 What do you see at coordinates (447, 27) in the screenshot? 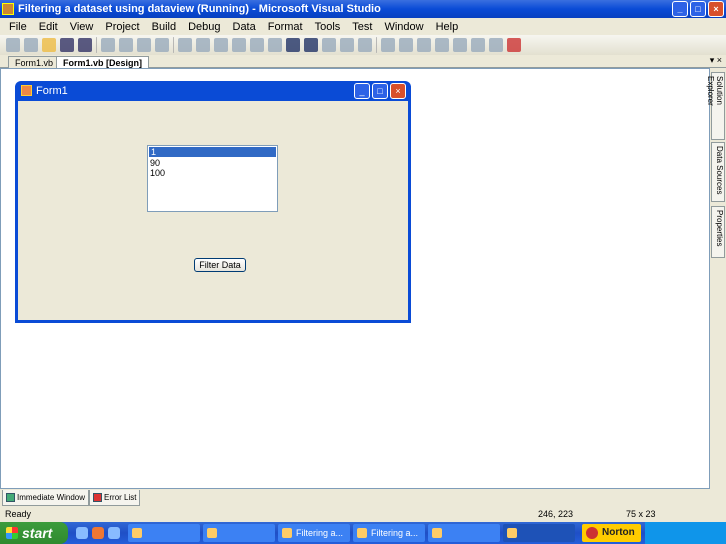
I see `menu-help: Help` at bounding box center [447, 27].